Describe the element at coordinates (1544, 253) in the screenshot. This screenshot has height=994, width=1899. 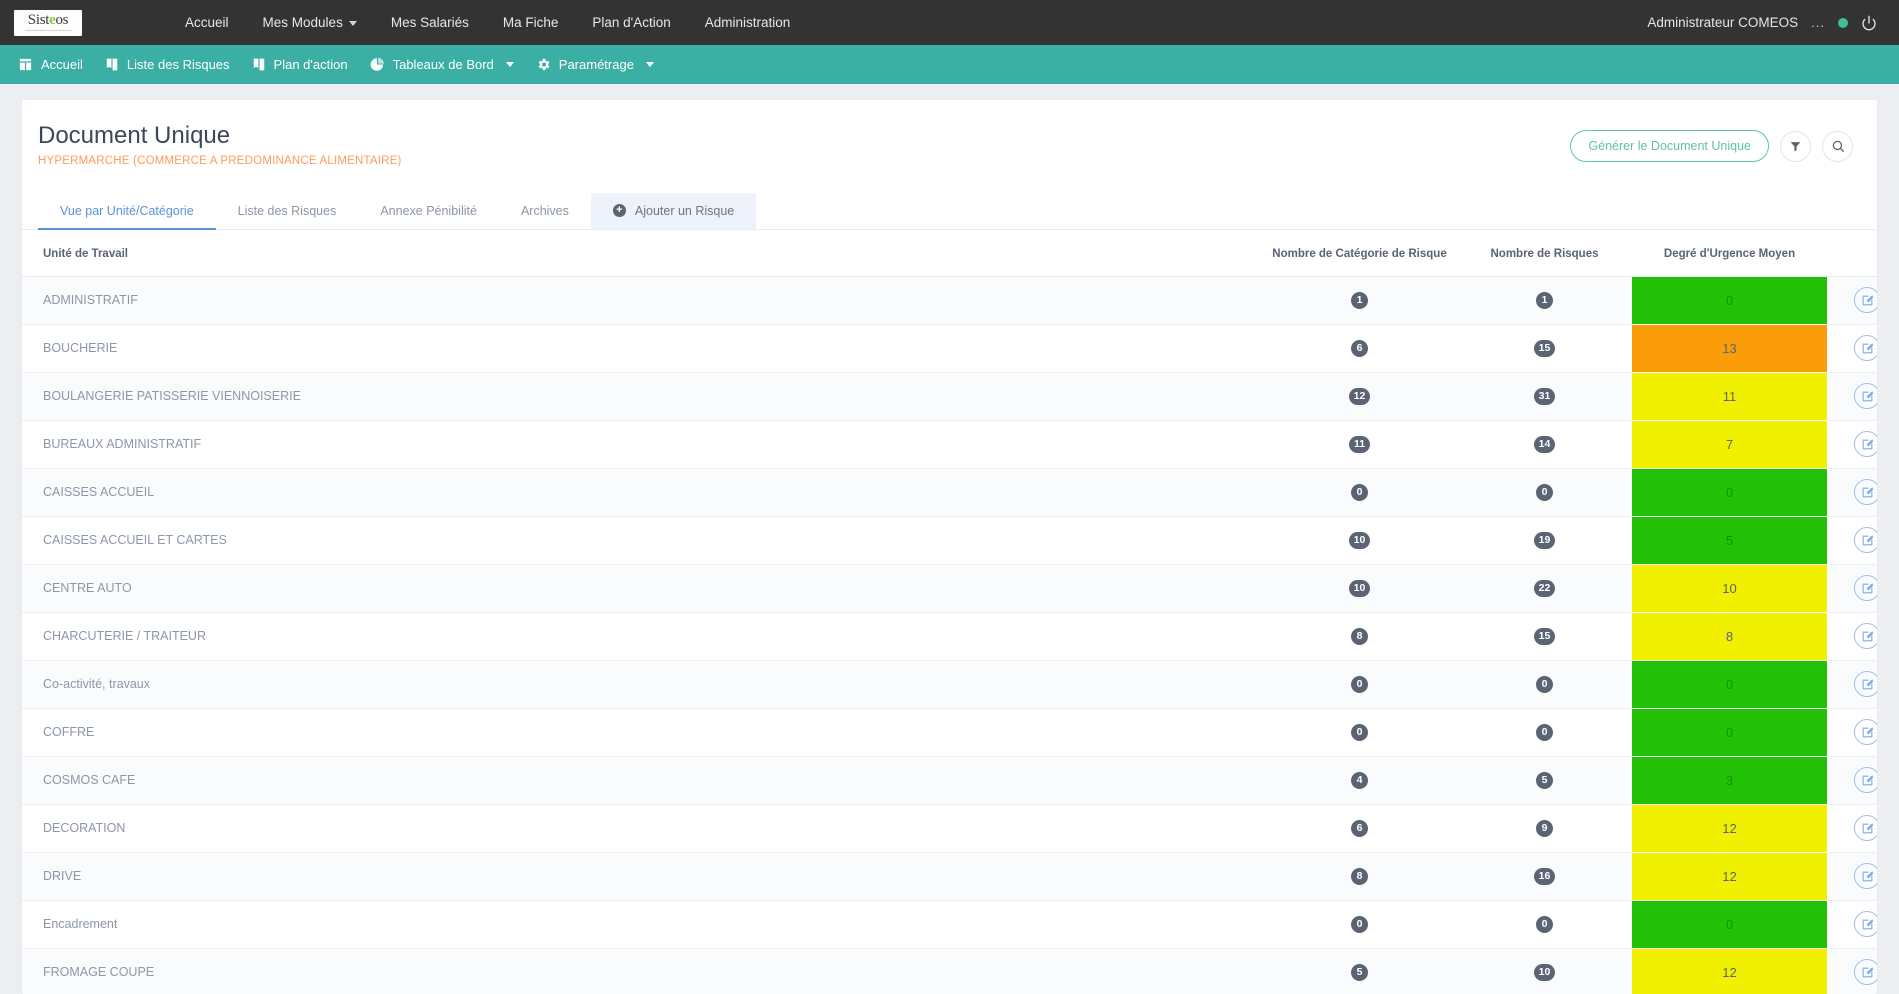
I see `column-header-nombre-risques: Nombre de Risques` at that location.